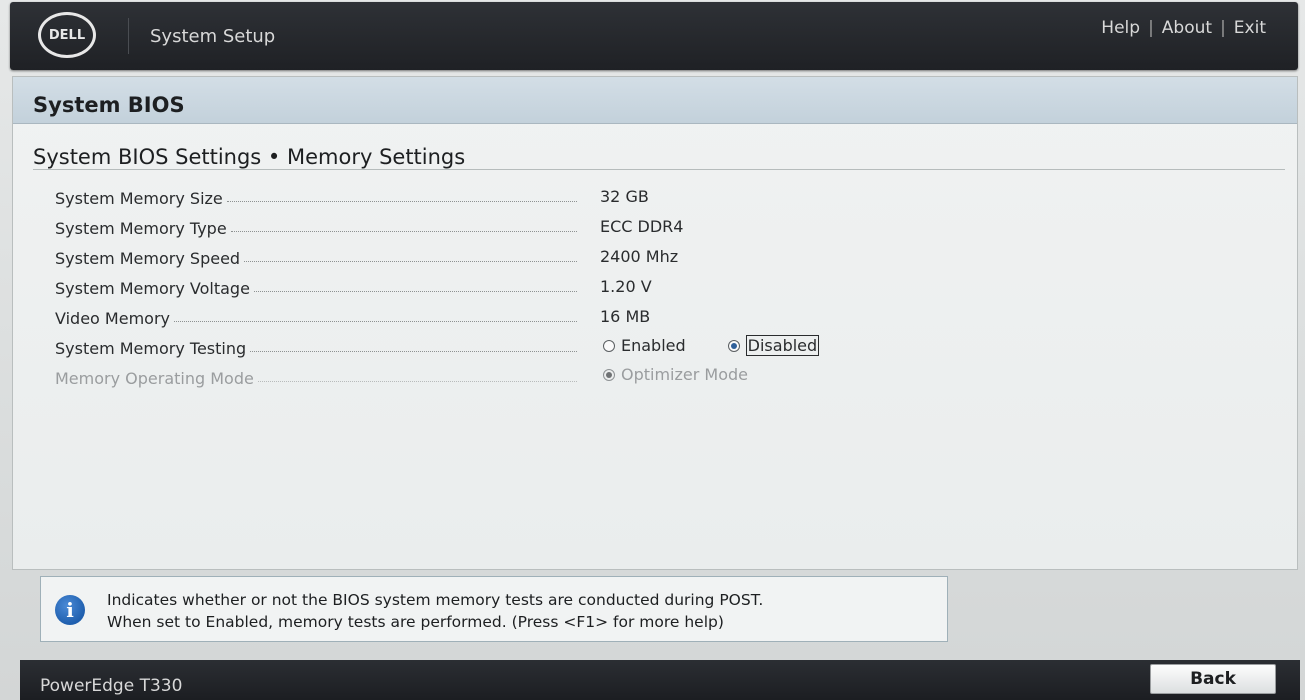 This screenshot has width=1305, height=700. Describe the element at coordinates (642, 226) in the screenshot. I see `setting-value: ECC DDR4` at that location.